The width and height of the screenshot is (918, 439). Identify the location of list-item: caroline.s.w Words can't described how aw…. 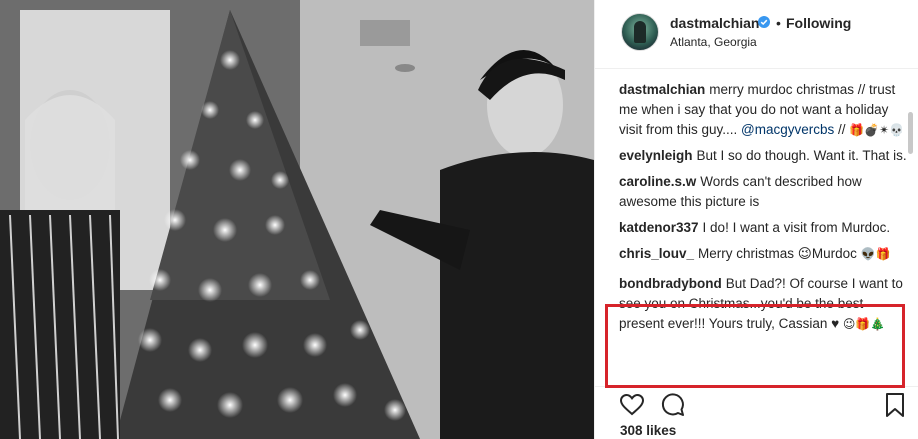
(764, 192).